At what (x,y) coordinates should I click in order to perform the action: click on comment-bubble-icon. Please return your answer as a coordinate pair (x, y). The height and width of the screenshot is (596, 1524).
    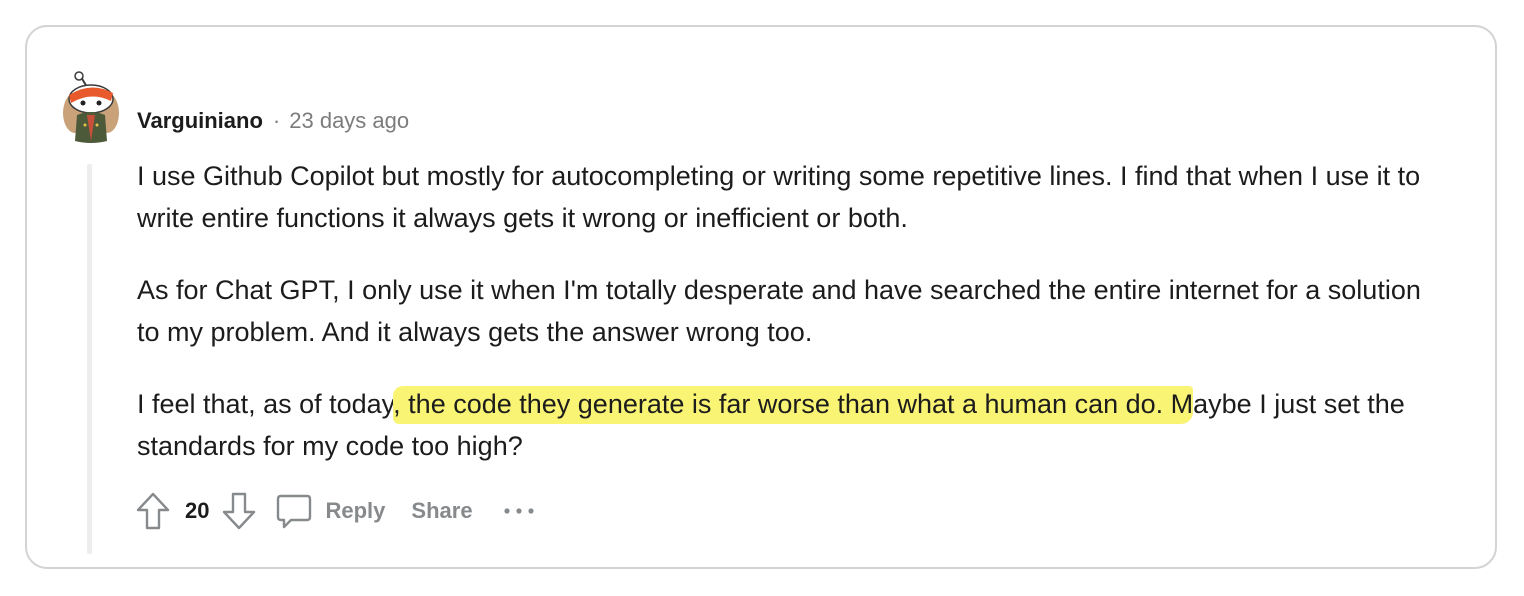
    Looking at the image, I should click on (294, 511).